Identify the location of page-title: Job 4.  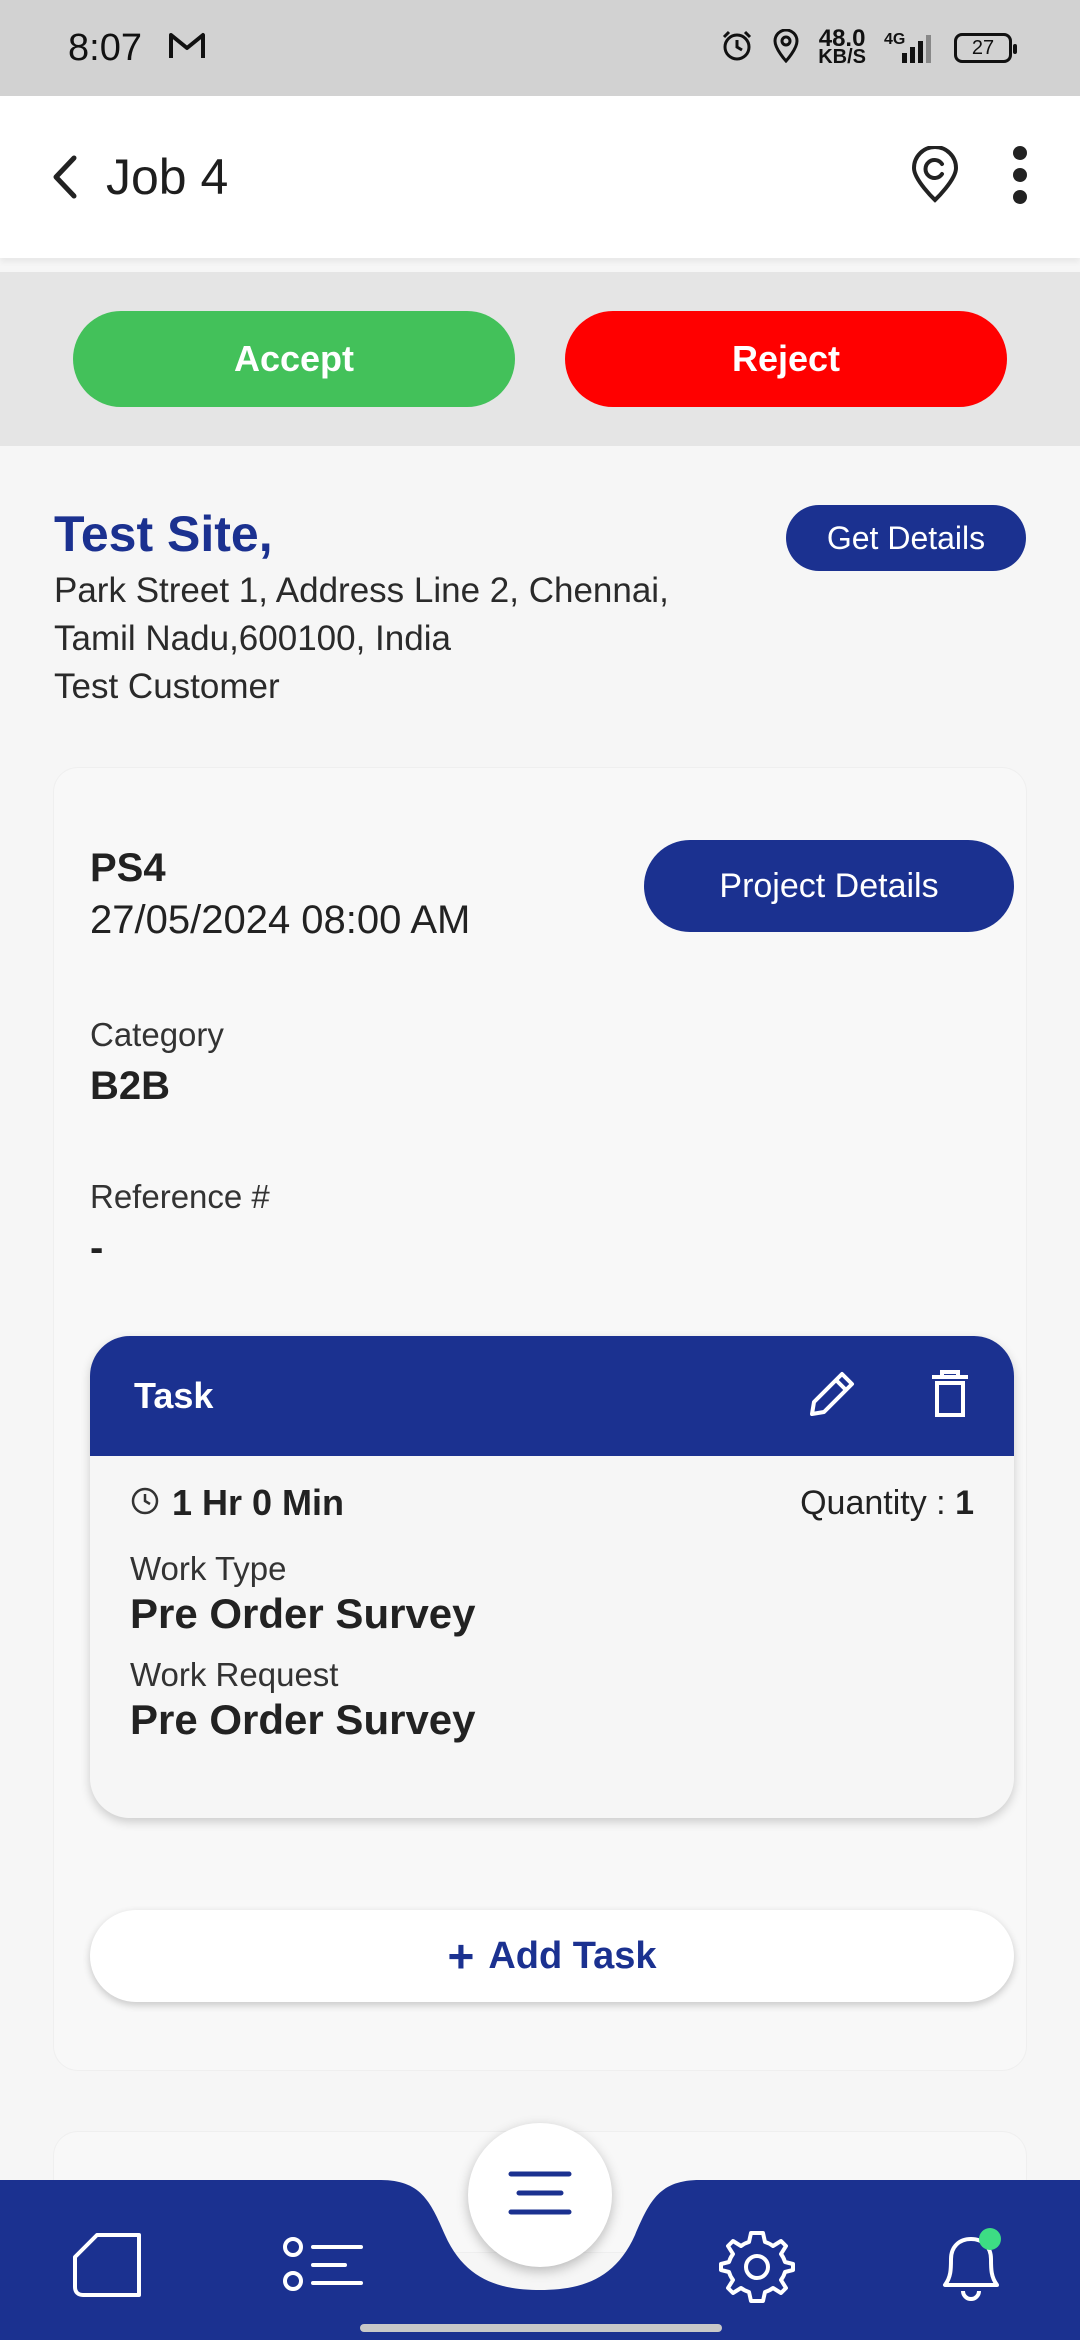
(167, 177).